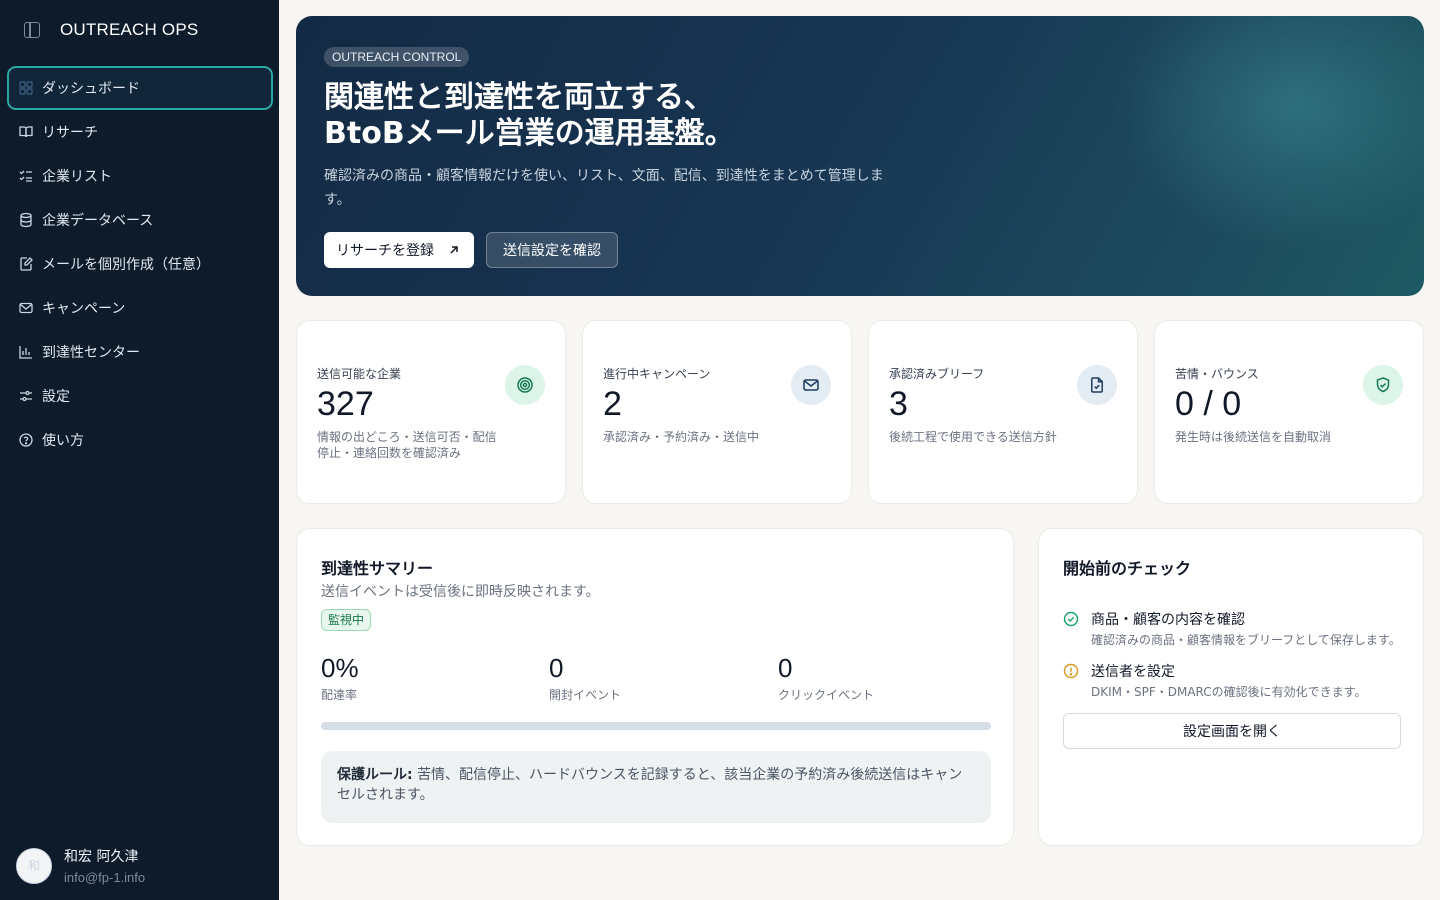  I want to click on panel-title: 到達性サマリー, so click(377, 568).